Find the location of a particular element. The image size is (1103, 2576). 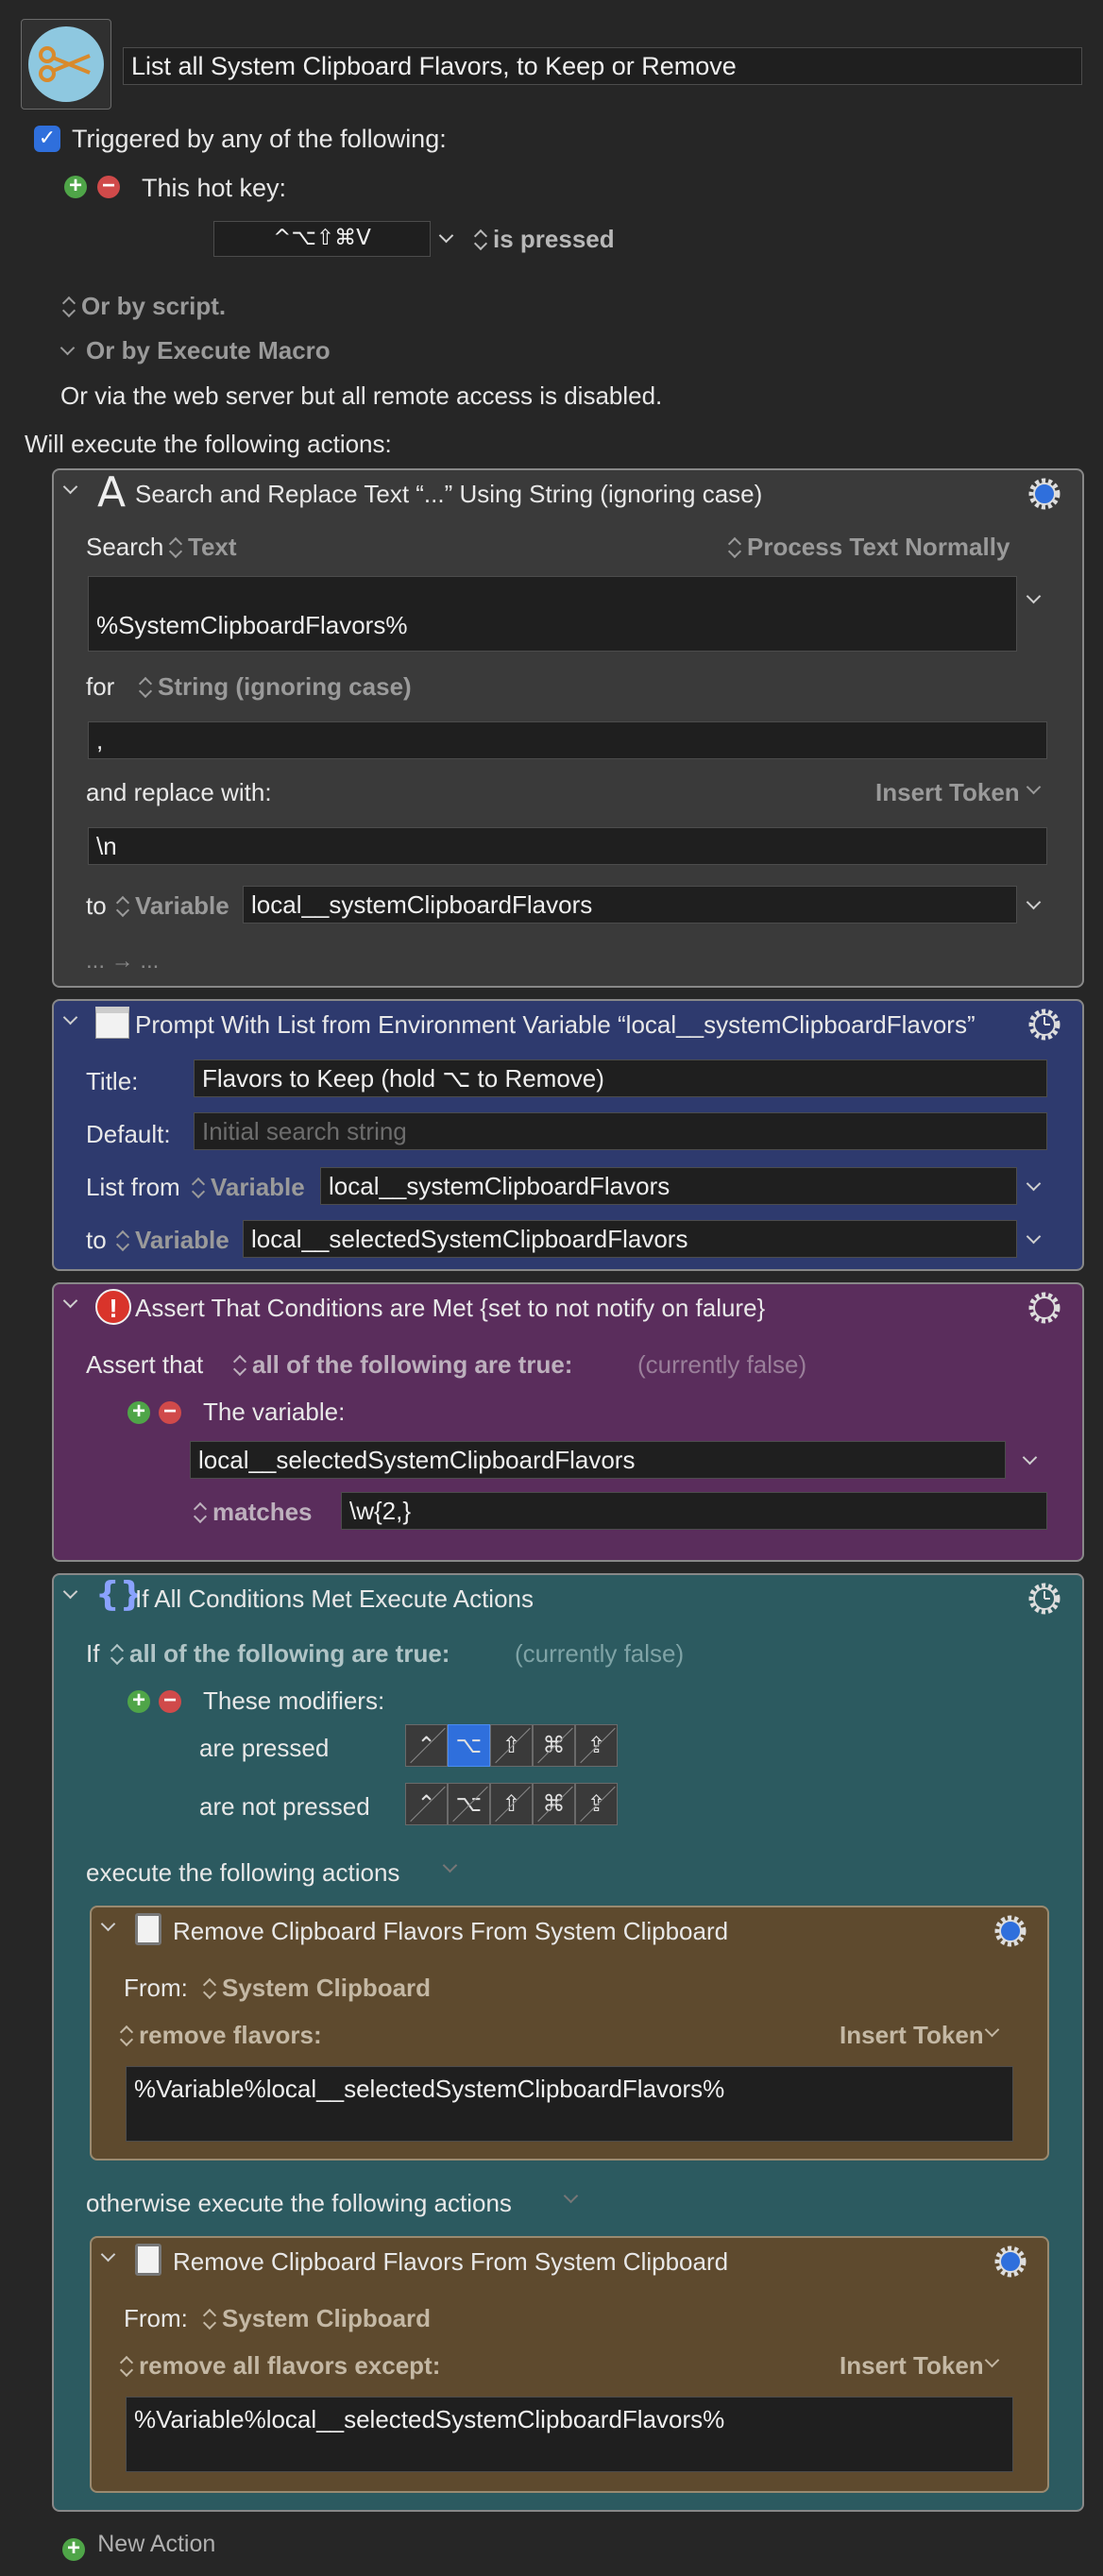

search-text-field: %SystemClipboardFlavors% is located at coordinates (552, 614).